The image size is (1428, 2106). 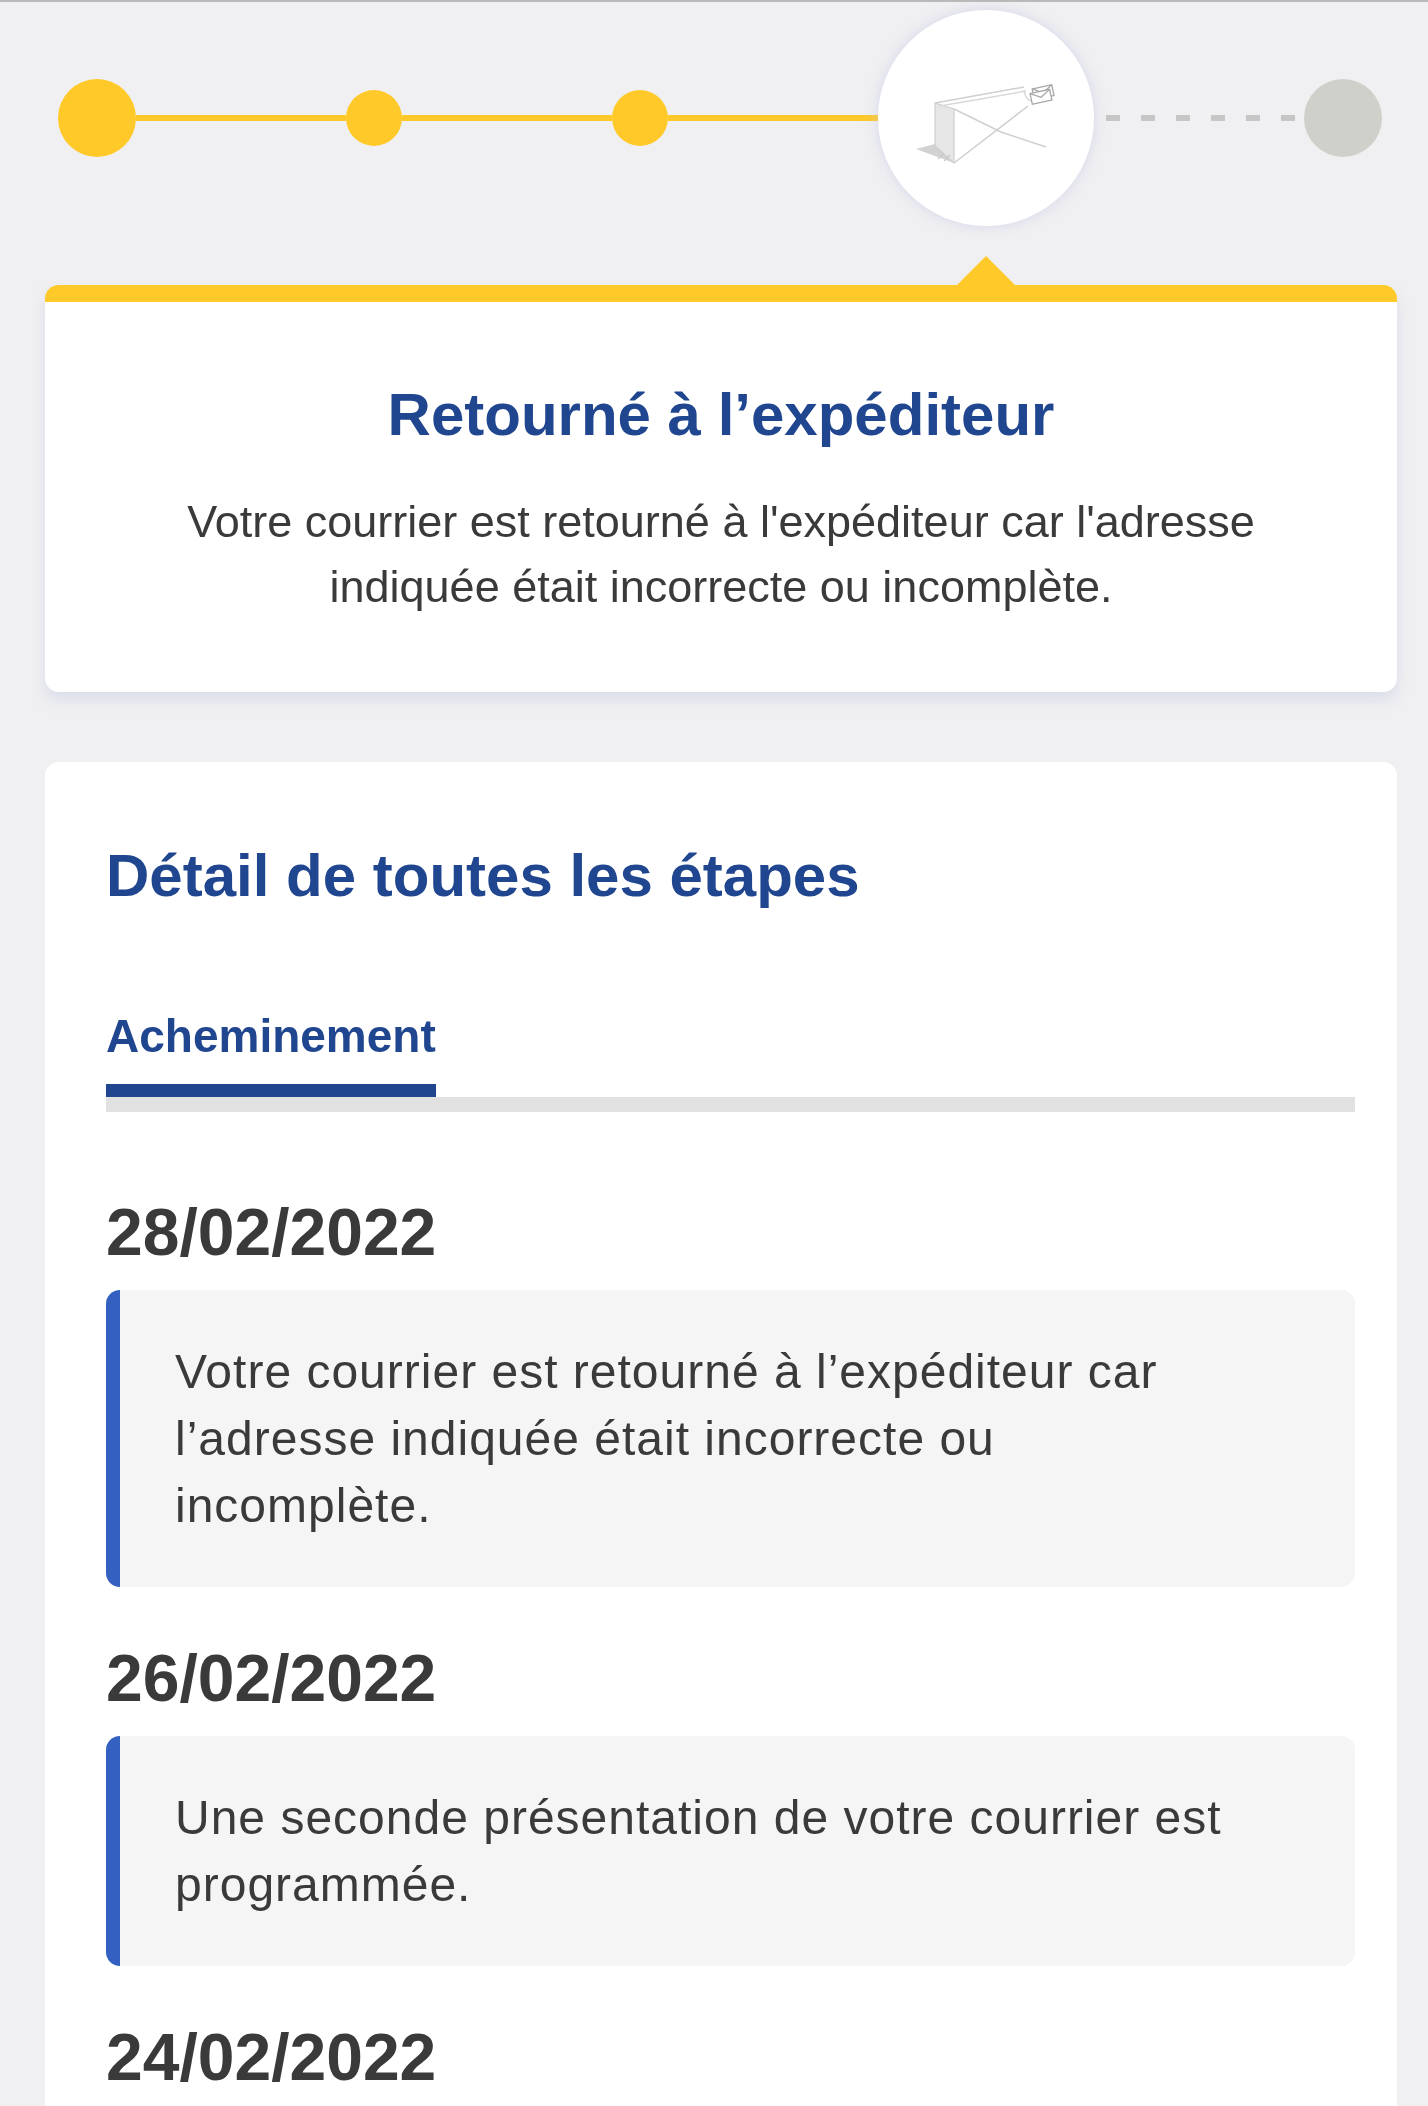 I want to click on section-title: Détail de toutes les étapes, so click(x=483, y=876).